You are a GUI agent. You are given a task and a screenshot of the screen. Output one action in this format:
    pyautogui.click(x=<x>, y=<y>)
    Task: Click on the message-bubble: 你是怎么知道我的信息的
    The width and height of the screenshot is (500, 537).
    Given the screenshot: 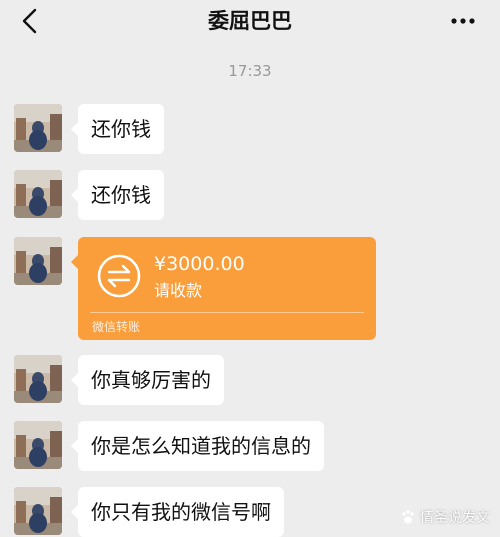 What is the action you would take?
    pyautogui.click(x=197, y=446)
    